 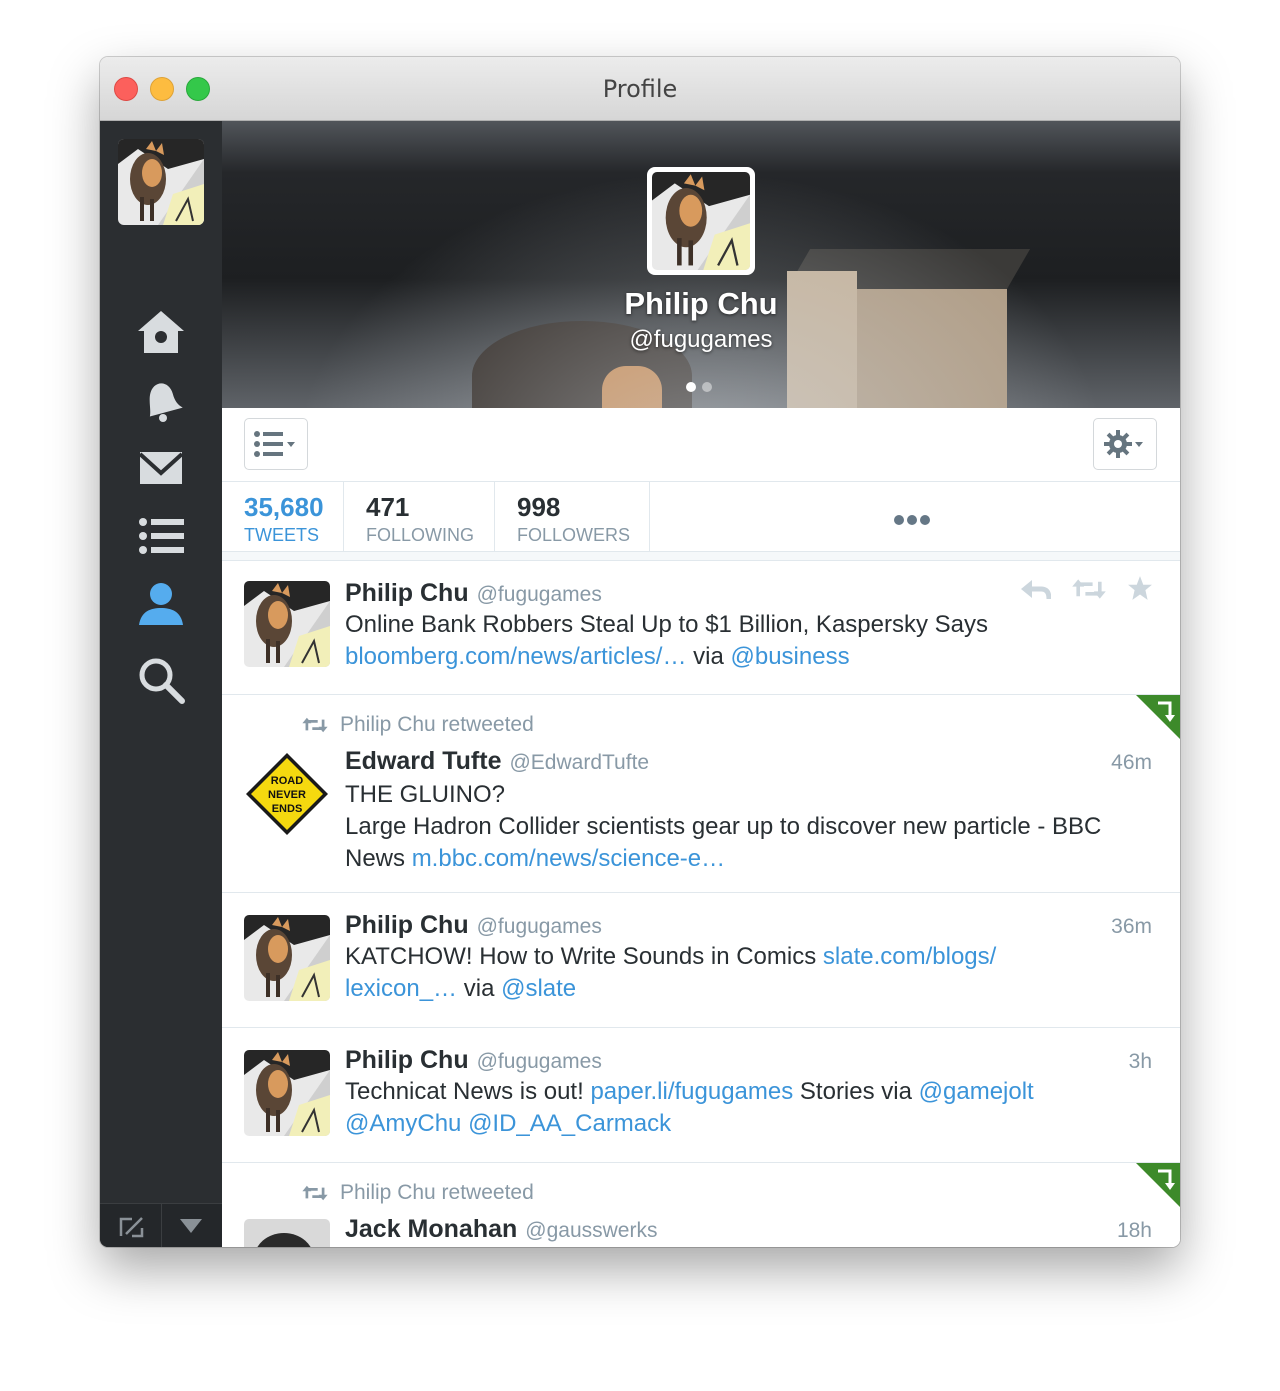 I want to click on tweet-mention: @gamejolt, so click(x=976, y=1091).